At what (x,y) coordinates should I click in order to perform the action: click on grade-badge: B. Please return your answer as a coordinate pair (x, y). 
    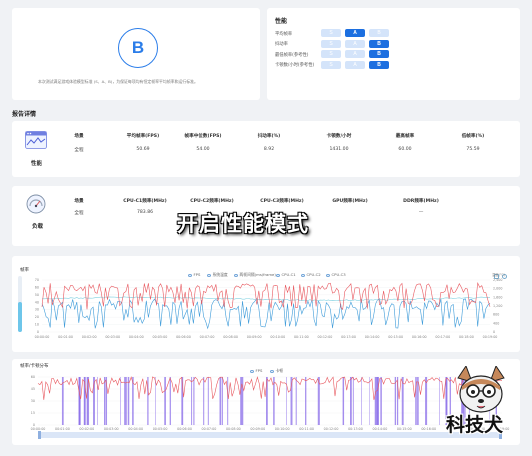
    Looking at the image, I should click on (138, 48).